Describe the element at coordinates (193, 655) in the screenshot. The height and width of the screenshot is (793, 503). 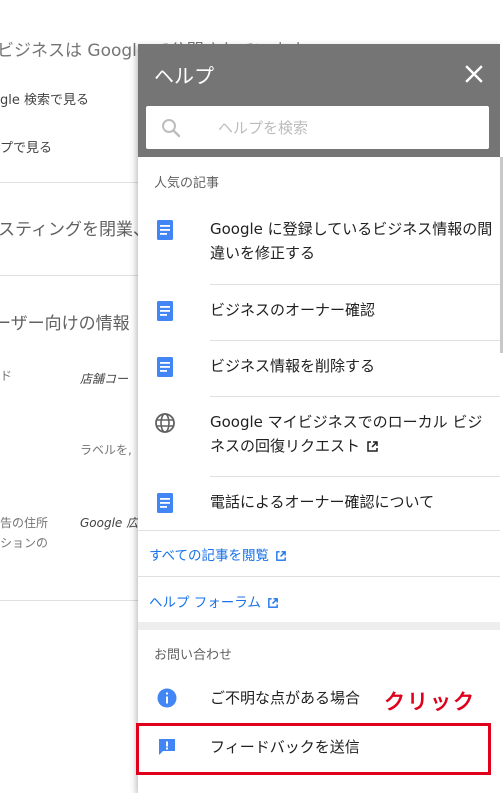
I see `contact-section-label: お問い合わせ` at that location.